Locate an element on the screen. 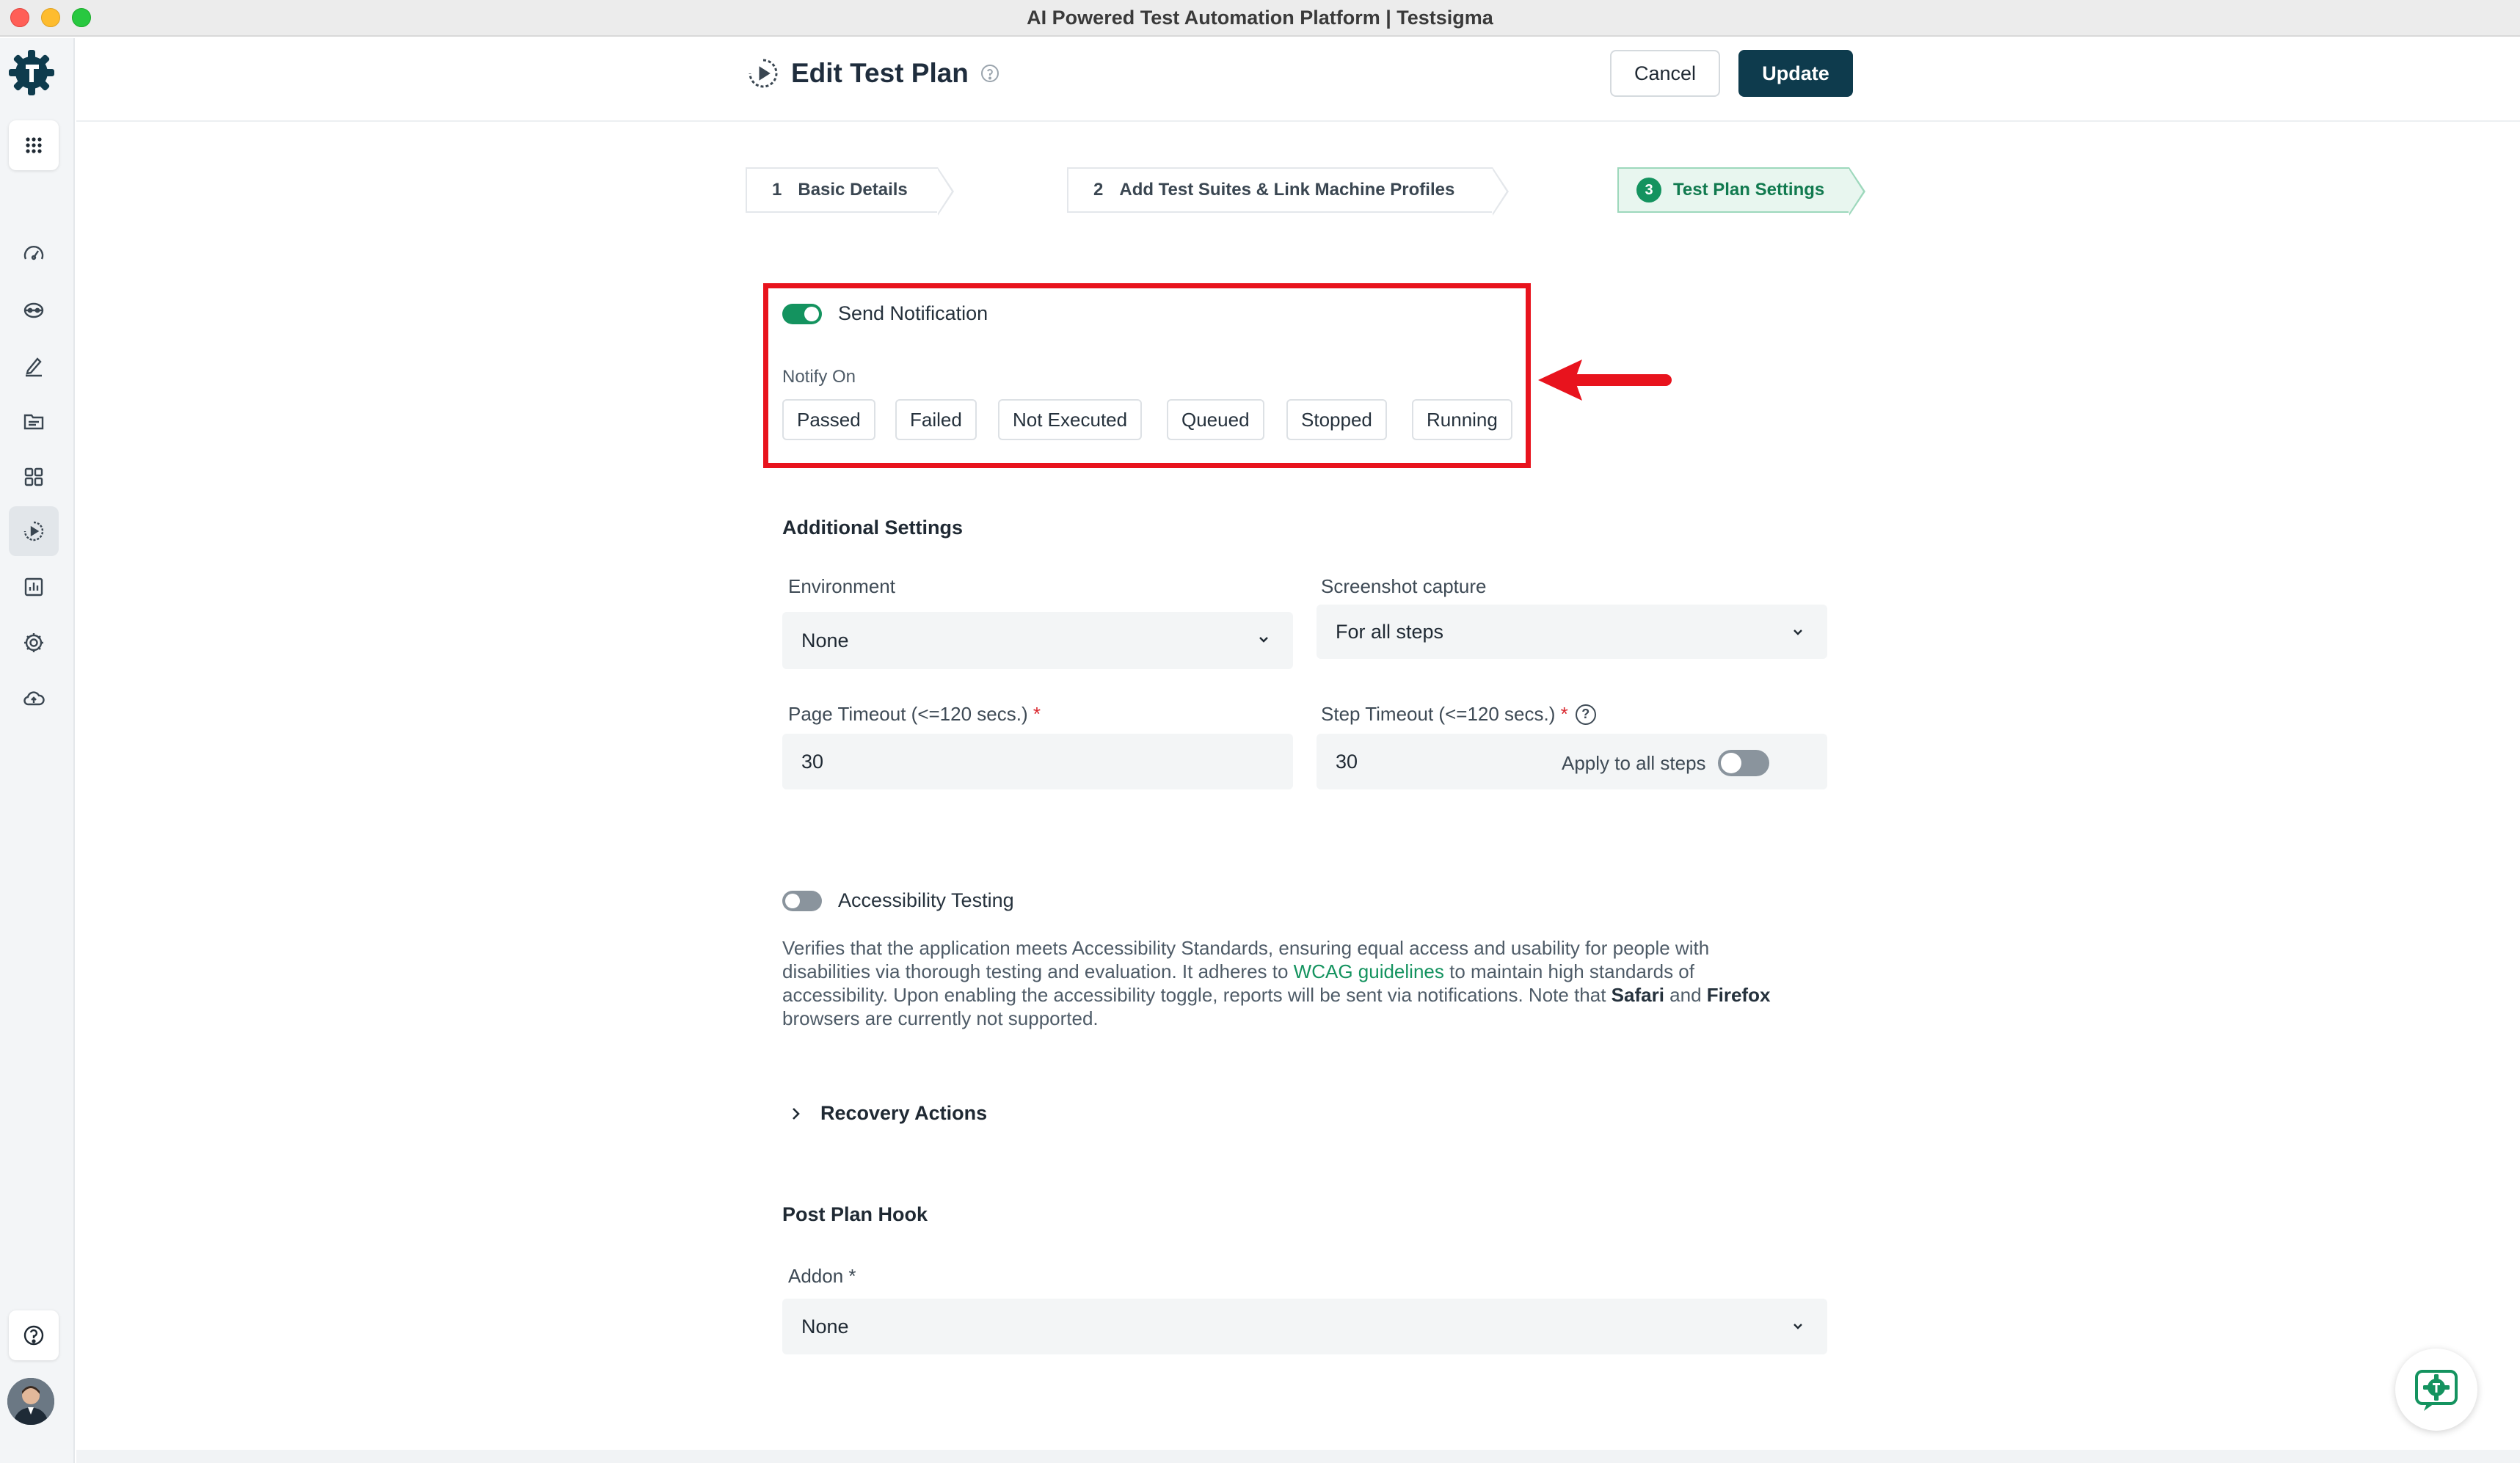 The width and height of the screenshot is (2520, 1463). page-header: Edit Test Plan Cancel Update is located at coordinates (1298, 80).